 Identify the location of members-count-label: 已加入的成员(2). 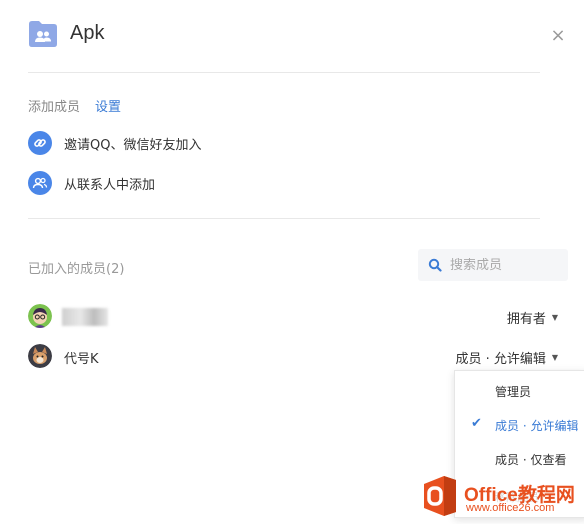
(76, 269).